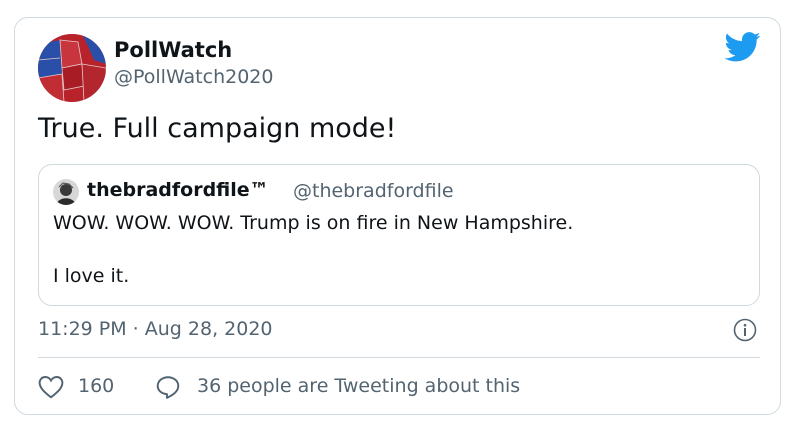 Image resolution: width=799 pixels, height=441 pixels. What do you see at coordinates (155, 329) in the screenshot?
I see `tweet-timestamp: 11:29 PM · Aug 28, 2020` at bounding box center [155, 329].